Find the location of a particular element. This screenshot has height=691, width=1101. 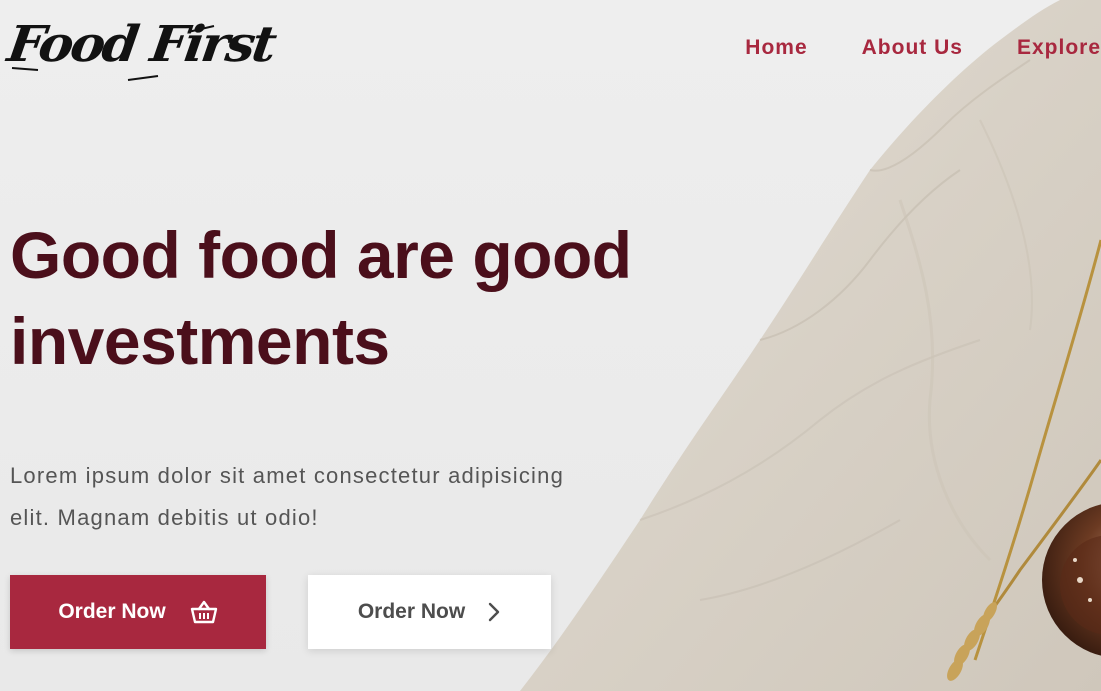

order-now-button-label: Order Now is located at coordinates (112, 611).